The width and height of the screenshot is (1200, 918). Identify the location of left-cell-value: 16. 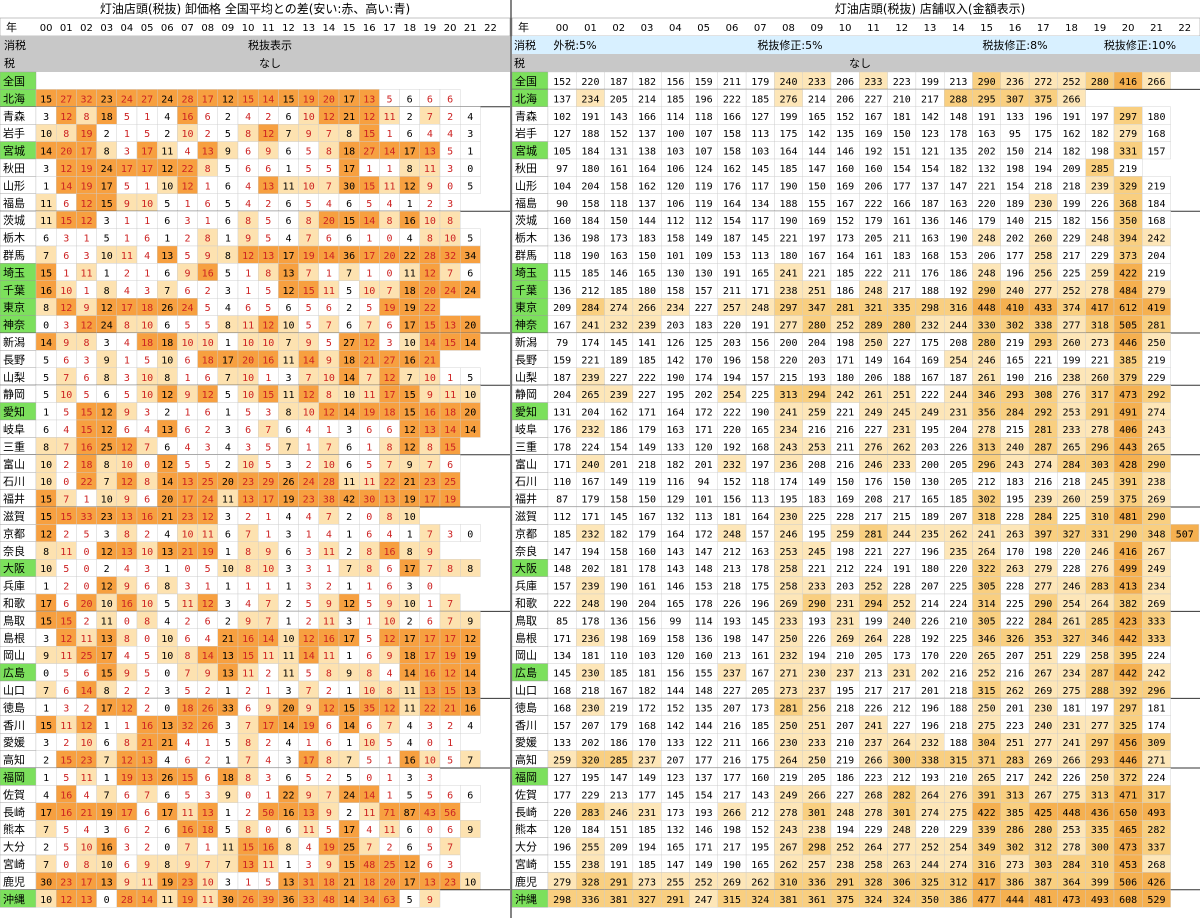
(410, 360).